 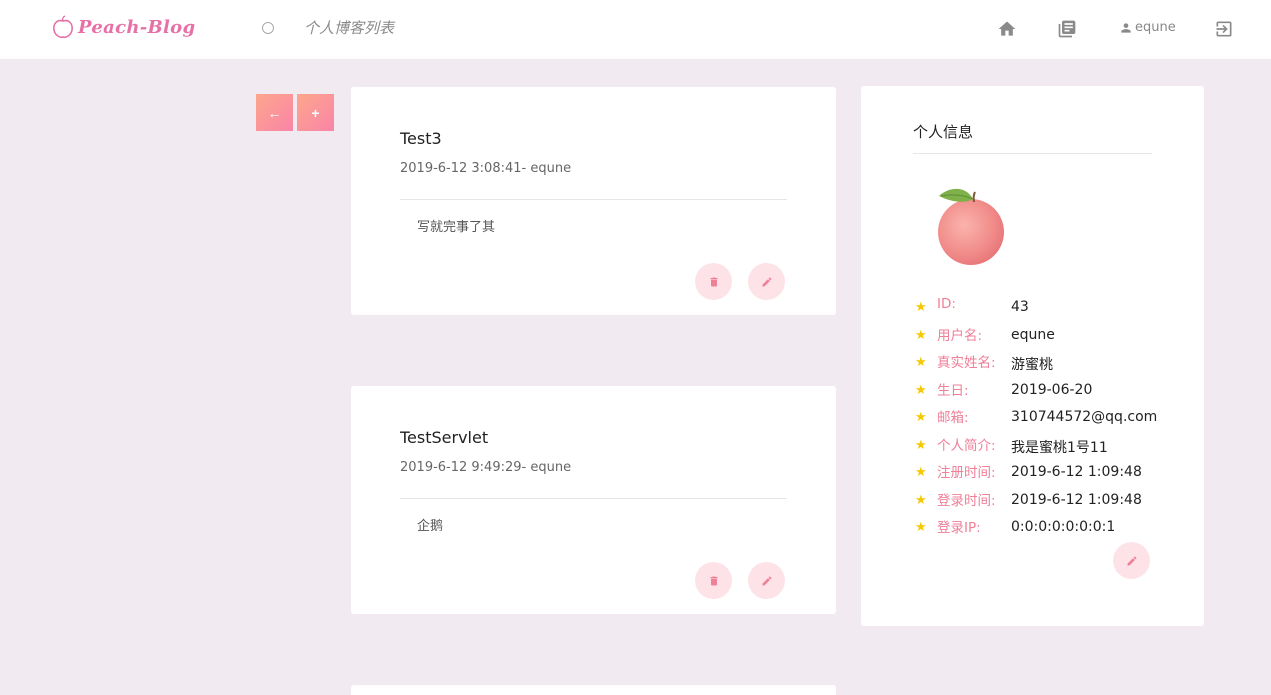 What do you see at coordinates (1067, 29) in the screenshot?
I see `library-icon` at bounding box center [1067, 29].